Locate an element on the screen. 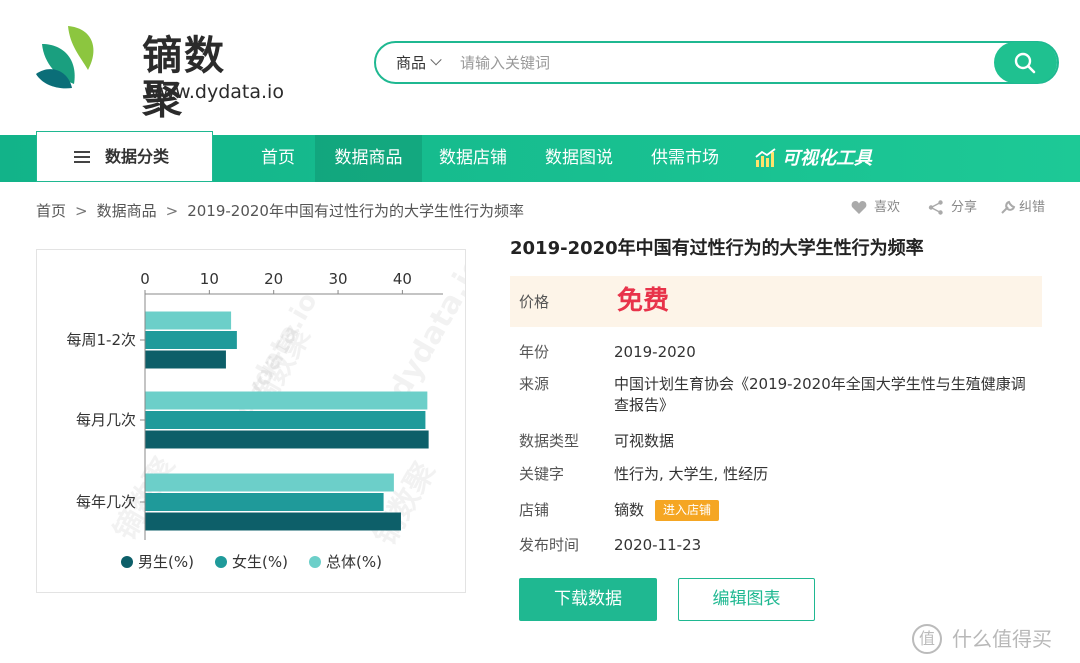 Image resolution: width=1080 pixels, height=663 pixels. nav-item-home: 首页 is located at coordinates (278, 158).